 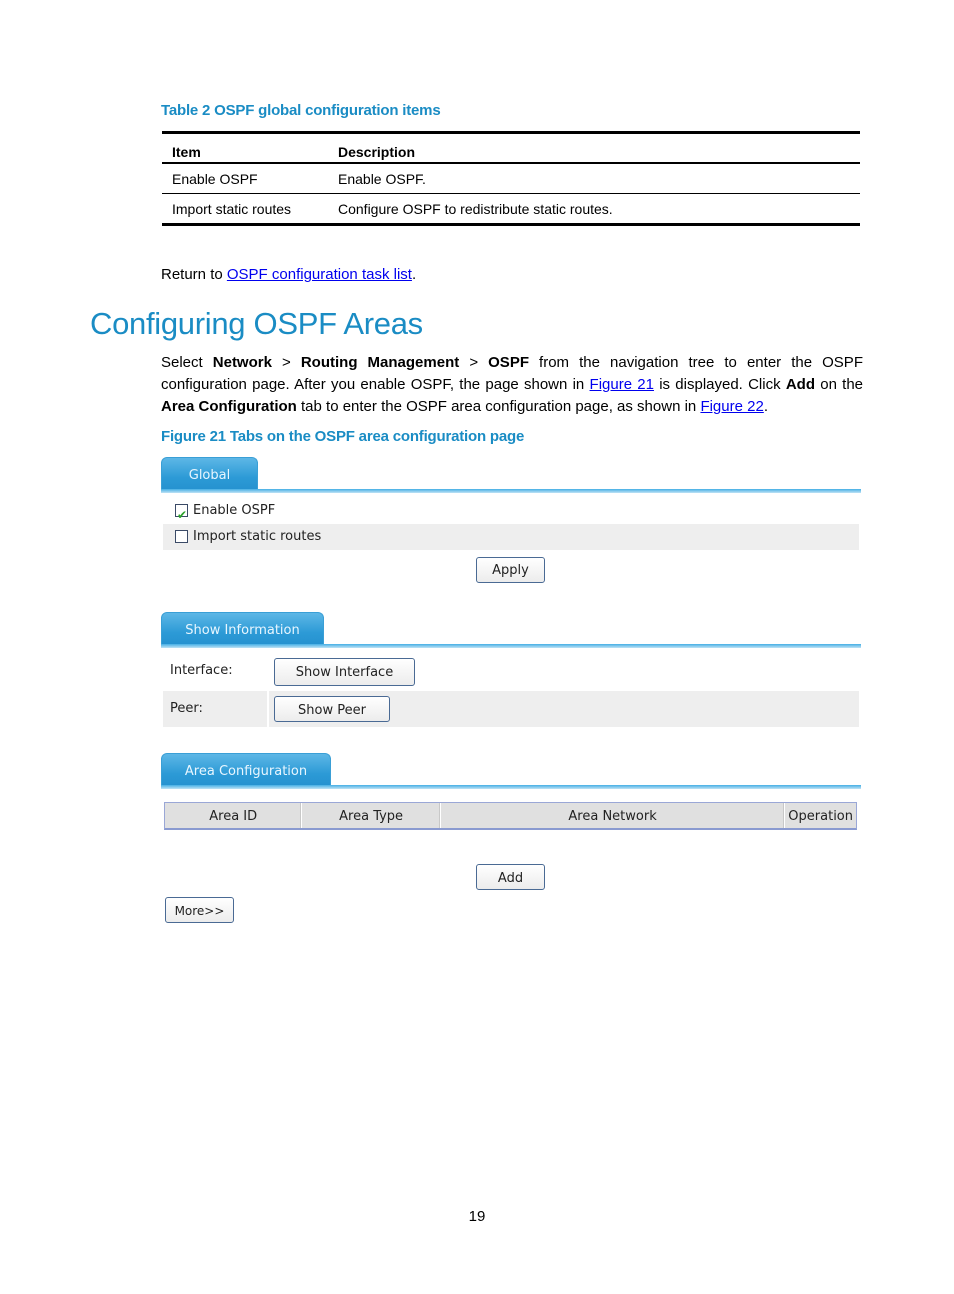 I want to click on area-config-term: Area Configuration, so click(x=229, y=406).